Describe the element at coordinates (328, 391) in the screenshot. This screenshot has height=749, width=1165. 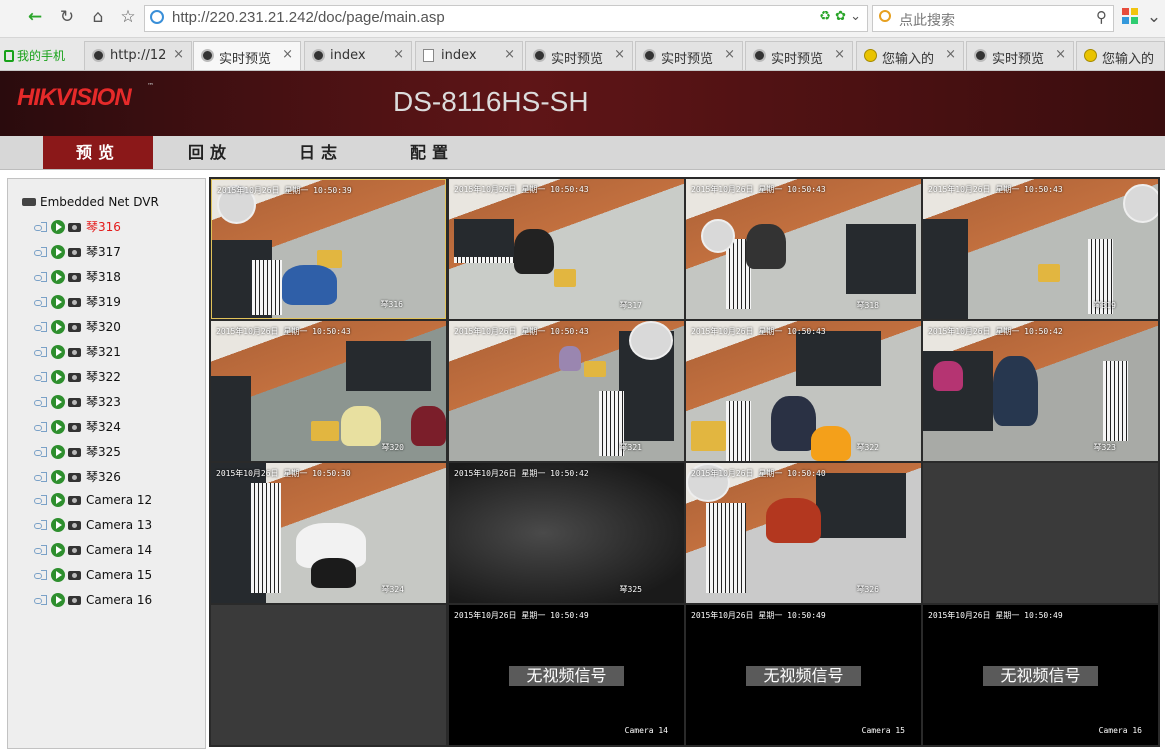
I see `video-tile: 2015年10月26日 星期一 10:50:43 琴320` at that location.